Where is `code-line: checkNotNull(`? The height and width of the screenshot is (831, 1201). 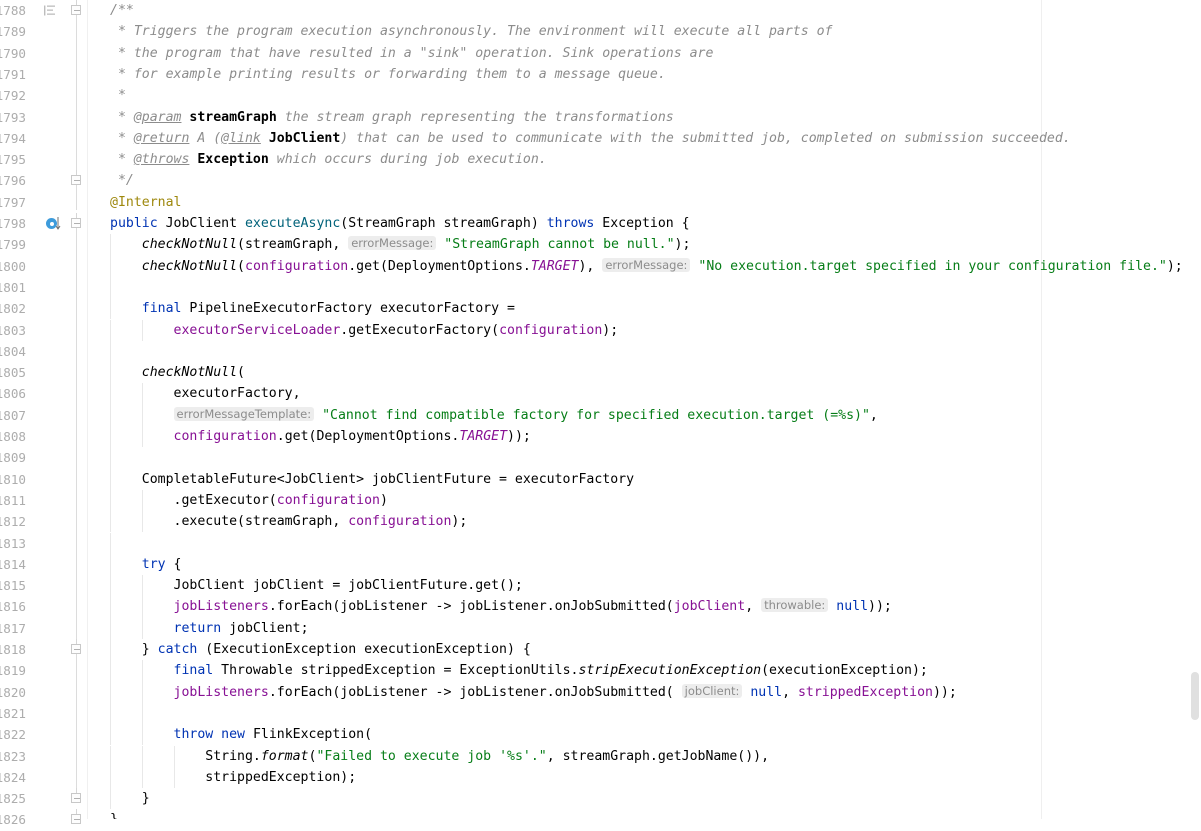
code-line: checkNotNull( is located at coordinates (644, 373).